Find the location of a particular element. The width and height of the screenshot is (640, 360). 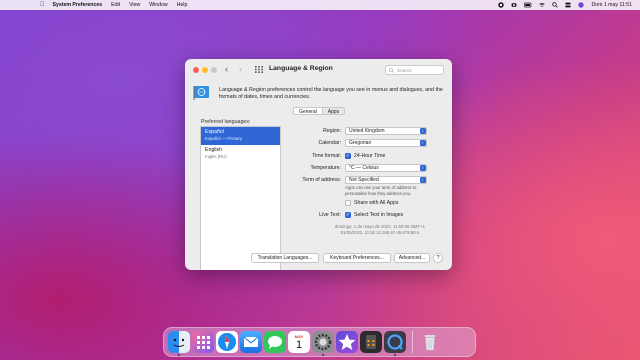

live-text-checkbox: ✓ is located at coordinates (348, 214).